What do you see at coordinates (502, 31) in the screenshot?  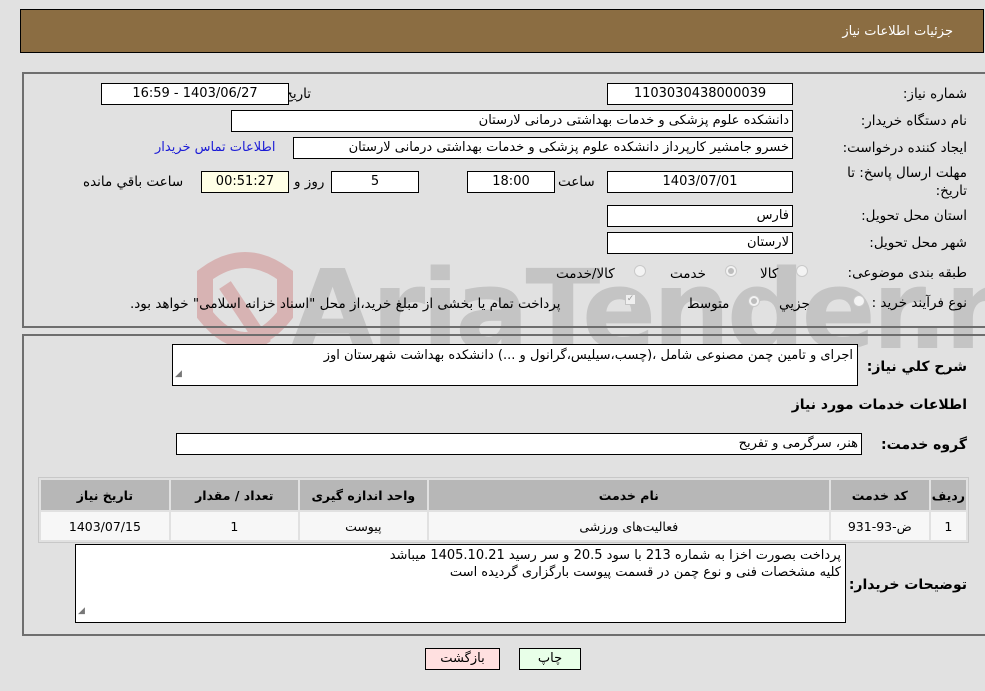 I see `page-header: جزئیات اطلاعات نیاز` at bounding box center [502, 31].